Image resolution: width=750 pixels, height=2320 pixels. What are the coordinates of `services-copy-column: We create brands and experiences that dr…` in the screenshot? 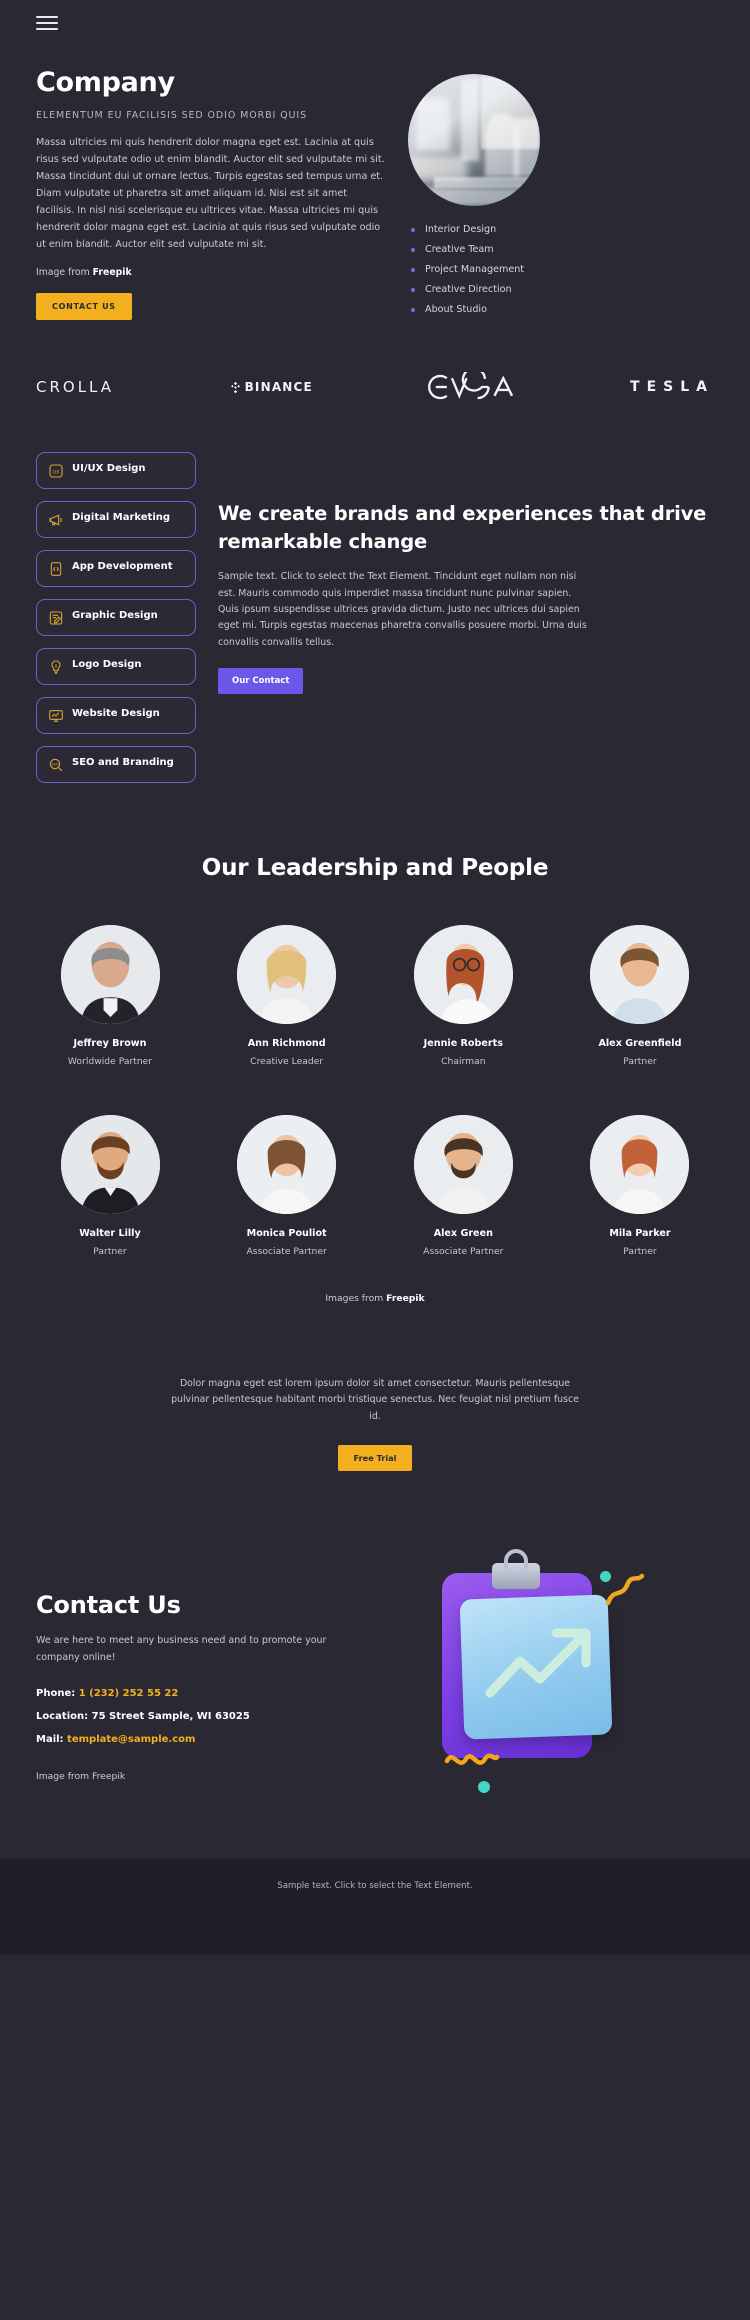 It's located at (466, 623).